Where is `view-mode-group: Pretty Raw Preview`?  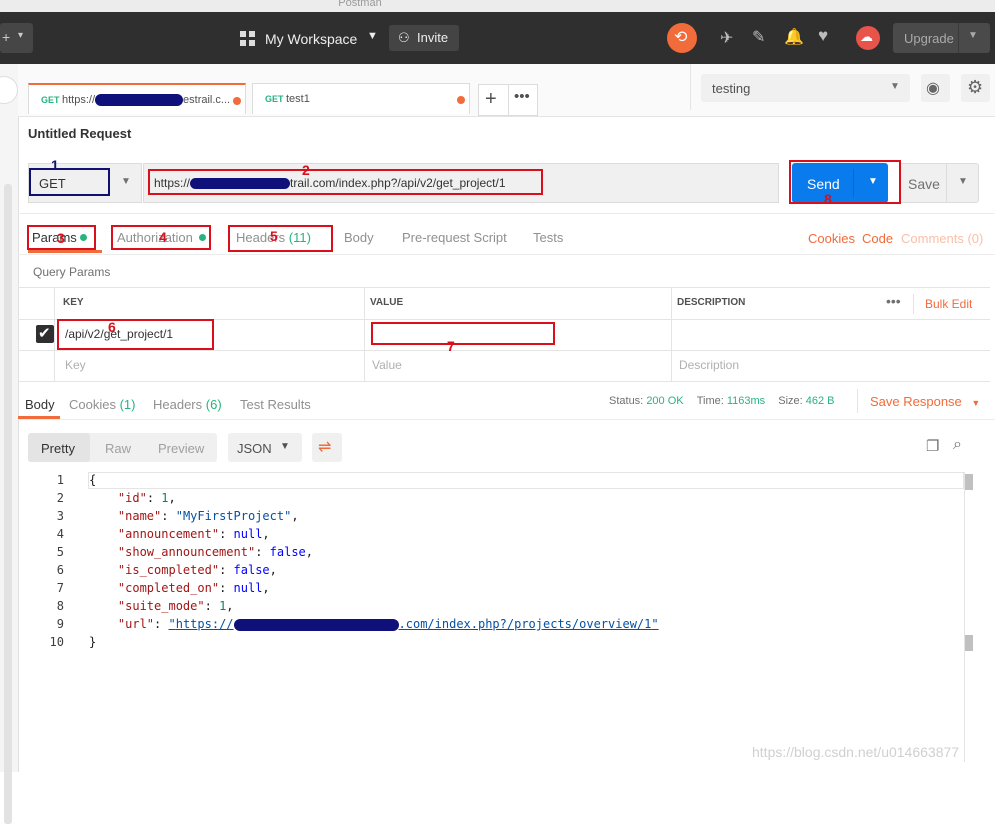
view-mode-group: Pretty Raw Preview is located at coordinates (122, 447).